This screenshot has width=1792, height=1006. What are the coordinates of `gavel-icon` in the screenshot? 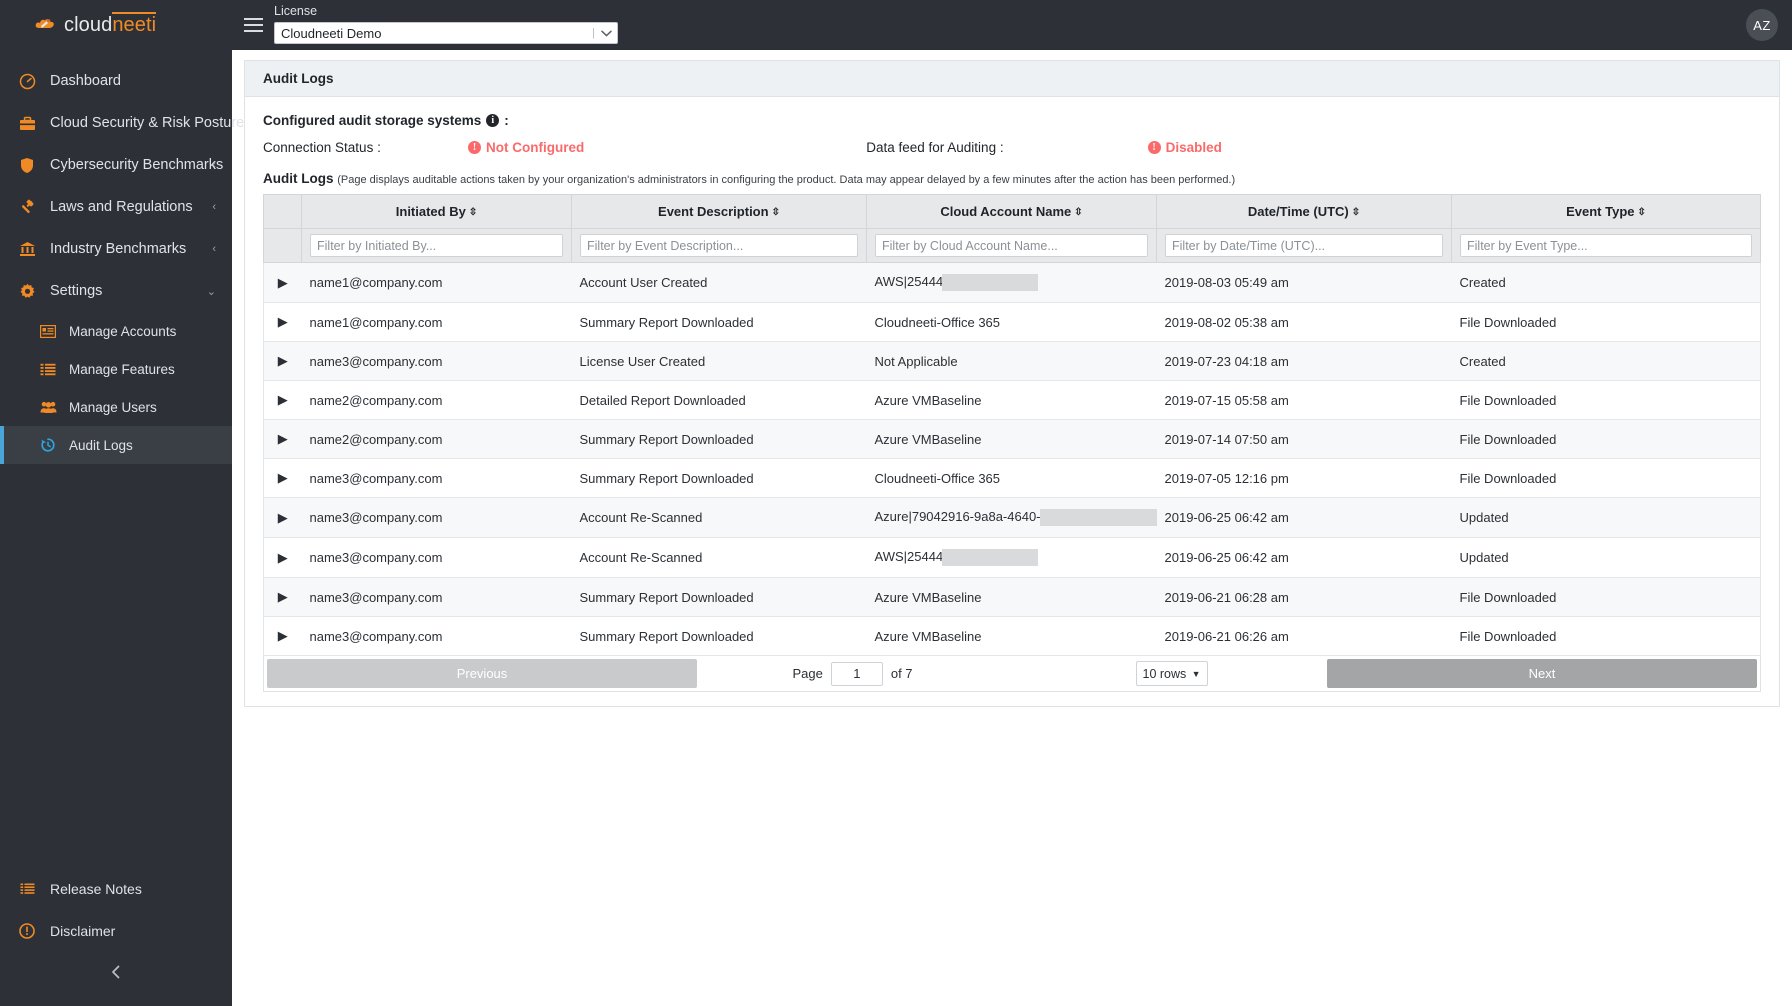 It's located at (27, 207).